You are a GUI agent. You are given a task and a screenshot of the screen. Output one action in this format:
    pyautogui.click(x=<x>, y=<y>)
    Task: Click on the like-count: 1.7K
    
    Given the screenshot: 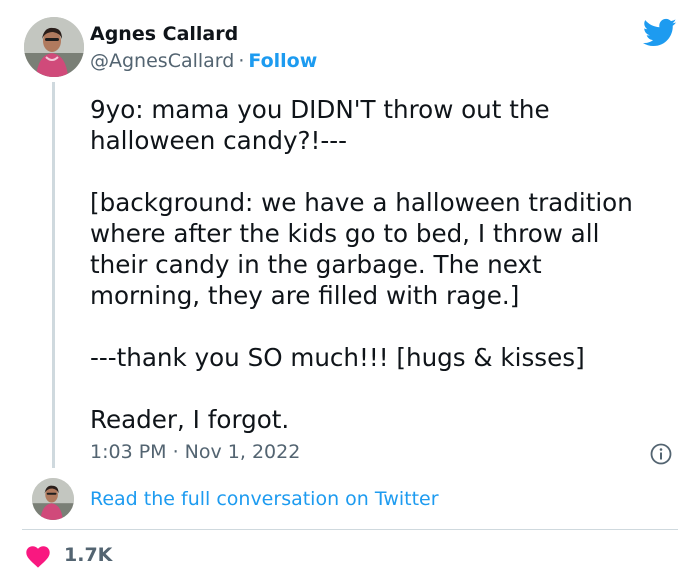 What is the action you would take?
    pyautogui.click(x=88, y=555)
    